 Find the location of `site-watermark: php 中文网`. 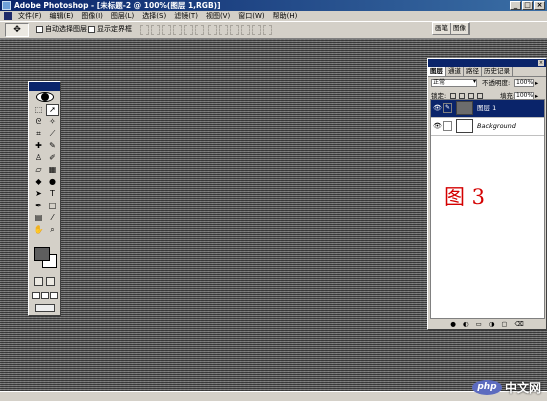

site-watermark: php 中文网 is located at coordinates (506, 387).